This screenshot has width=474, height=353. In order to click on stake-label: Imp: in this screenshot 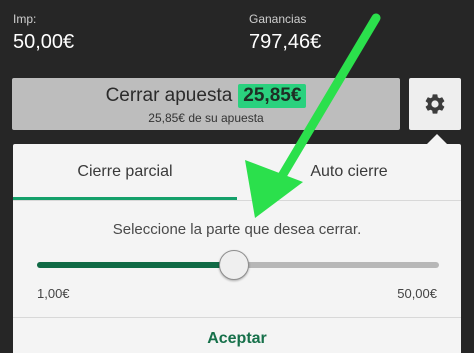, I will do `click(25, 19)`.